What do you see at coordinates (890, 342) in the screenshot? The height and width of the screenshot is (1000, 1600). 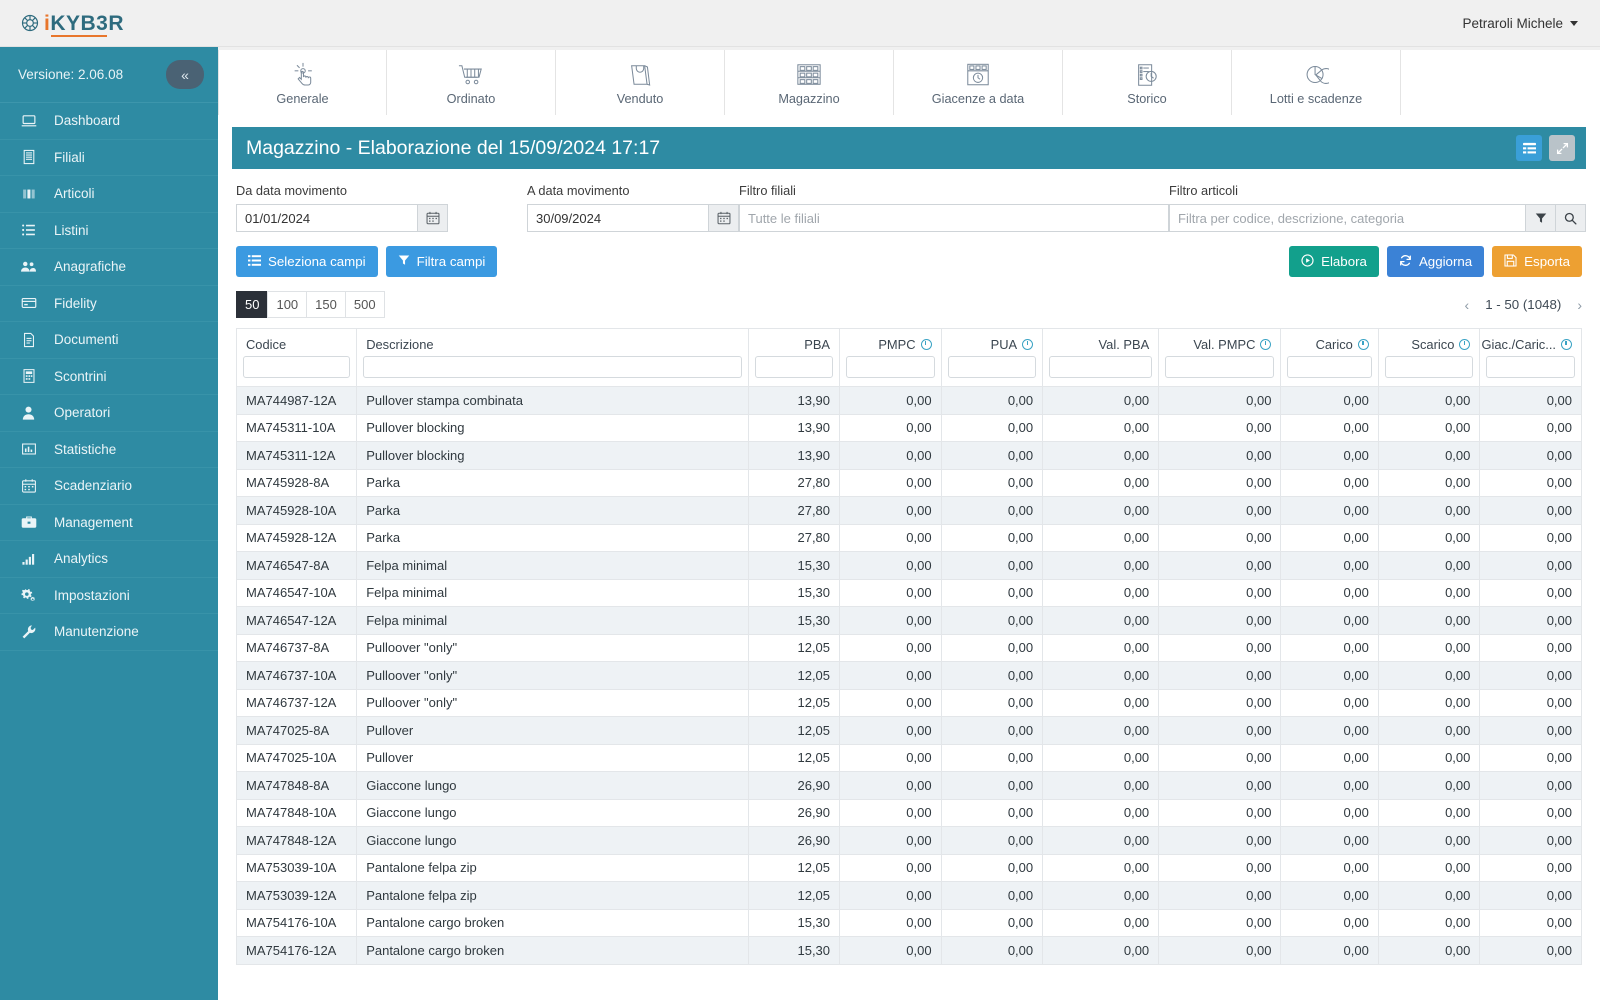 I see `column-header-pmpc: PMPC` at bounding box center [890, 342].